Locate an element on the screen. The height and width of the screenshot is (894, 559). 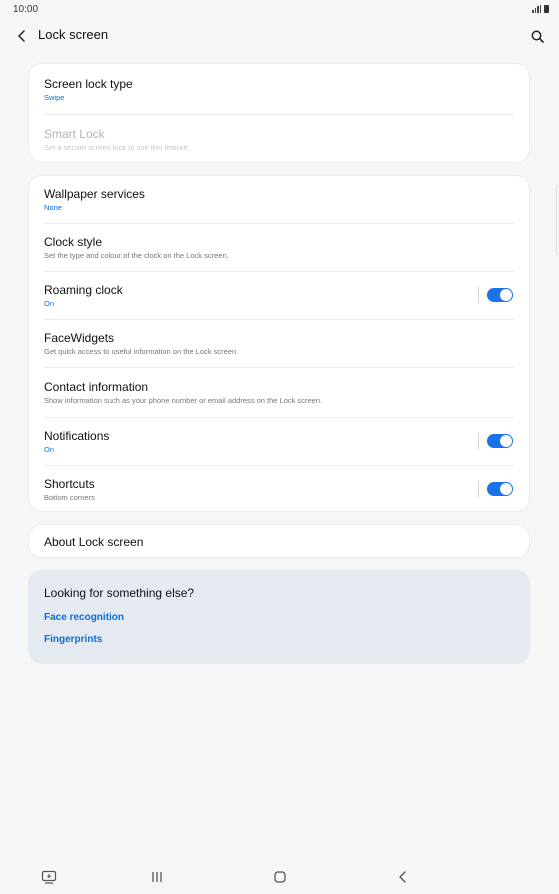
status-time: 10:00 is located at coordinates (26, 9).